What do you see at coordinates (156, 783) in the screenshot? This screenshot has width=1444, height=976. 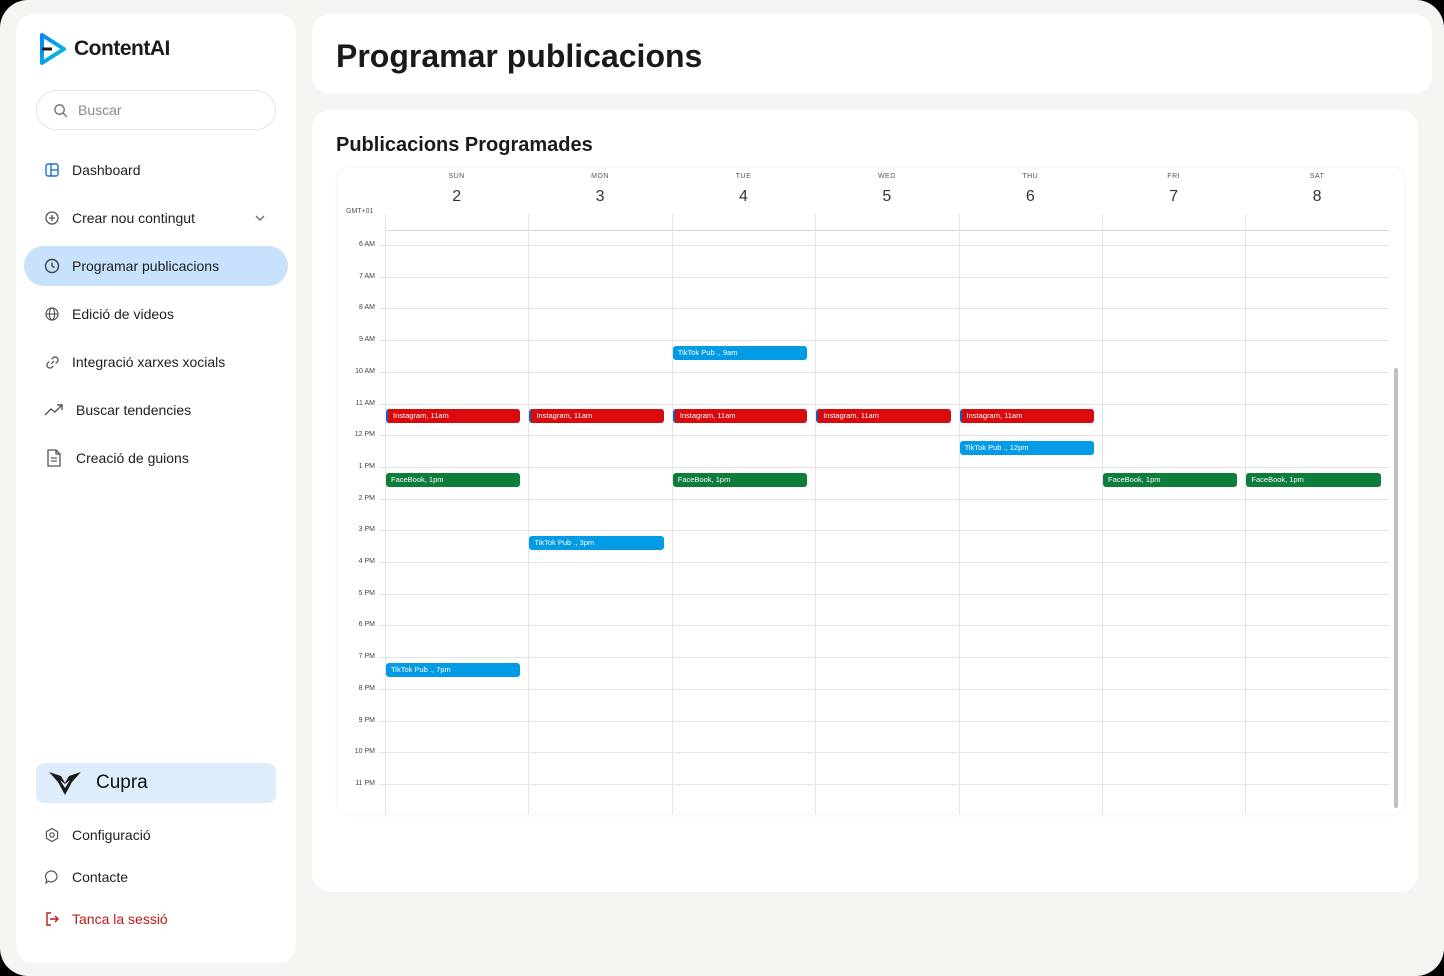 I see `brand-selector: Cupra` at bounding box center [156, 783].